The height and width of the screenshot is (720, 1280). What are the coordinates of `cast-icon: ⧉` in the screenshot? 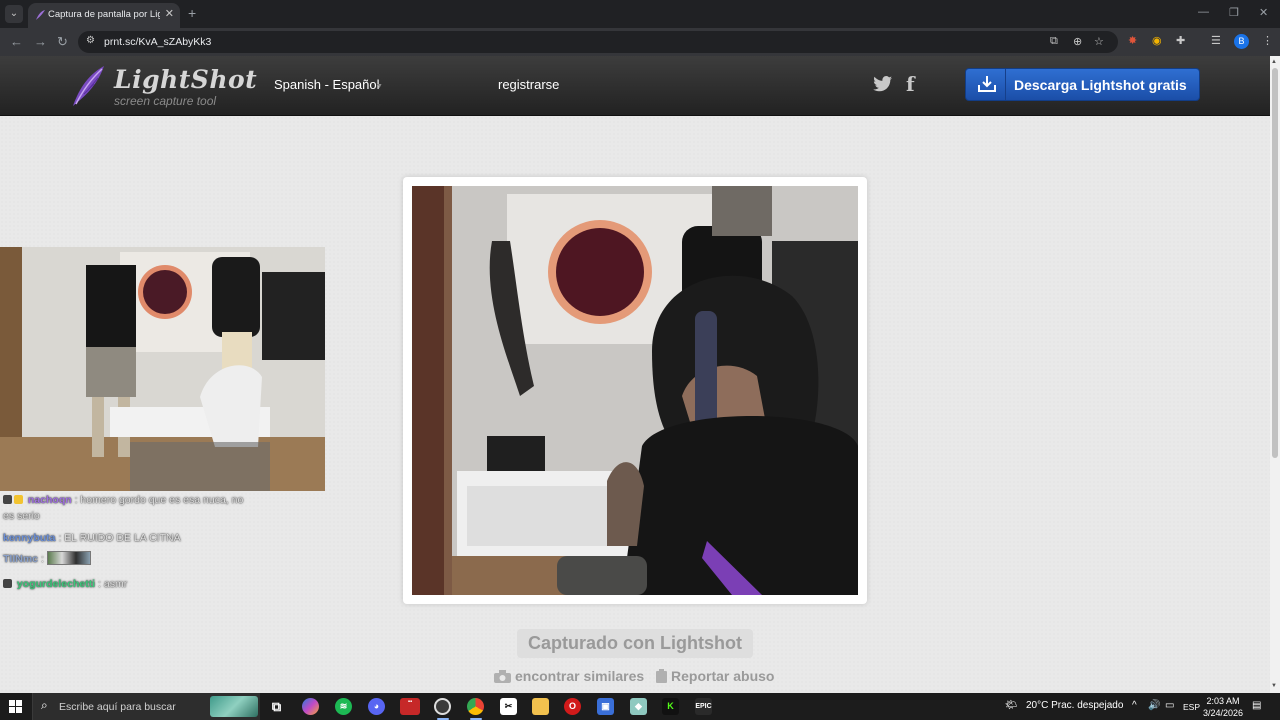 It's located at (1054, 41).